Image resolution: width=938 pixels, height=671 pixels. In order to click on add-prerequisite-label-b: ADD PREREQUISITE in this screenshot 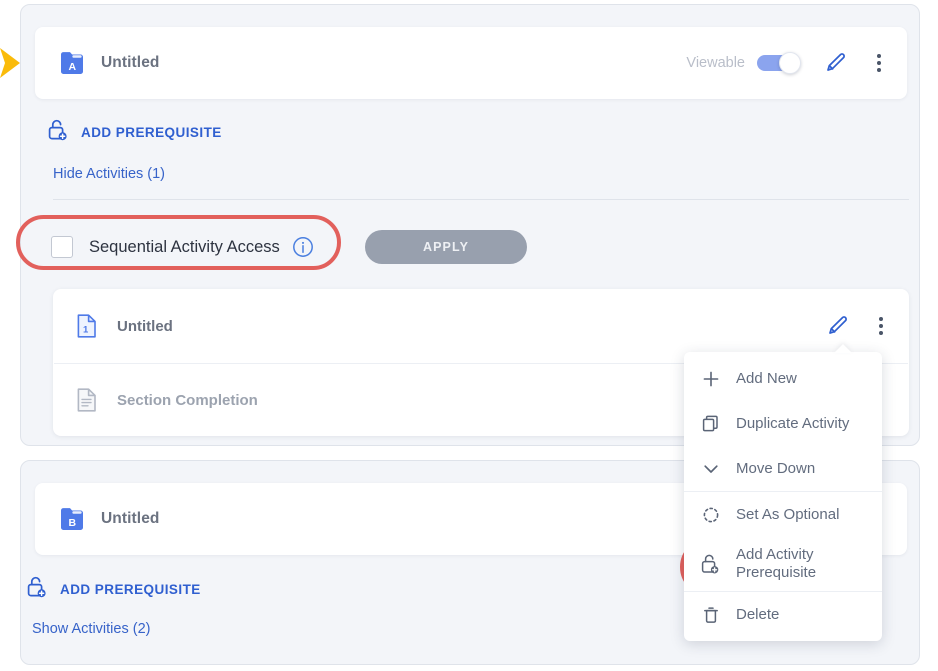, I will do `click(130, 589)`.